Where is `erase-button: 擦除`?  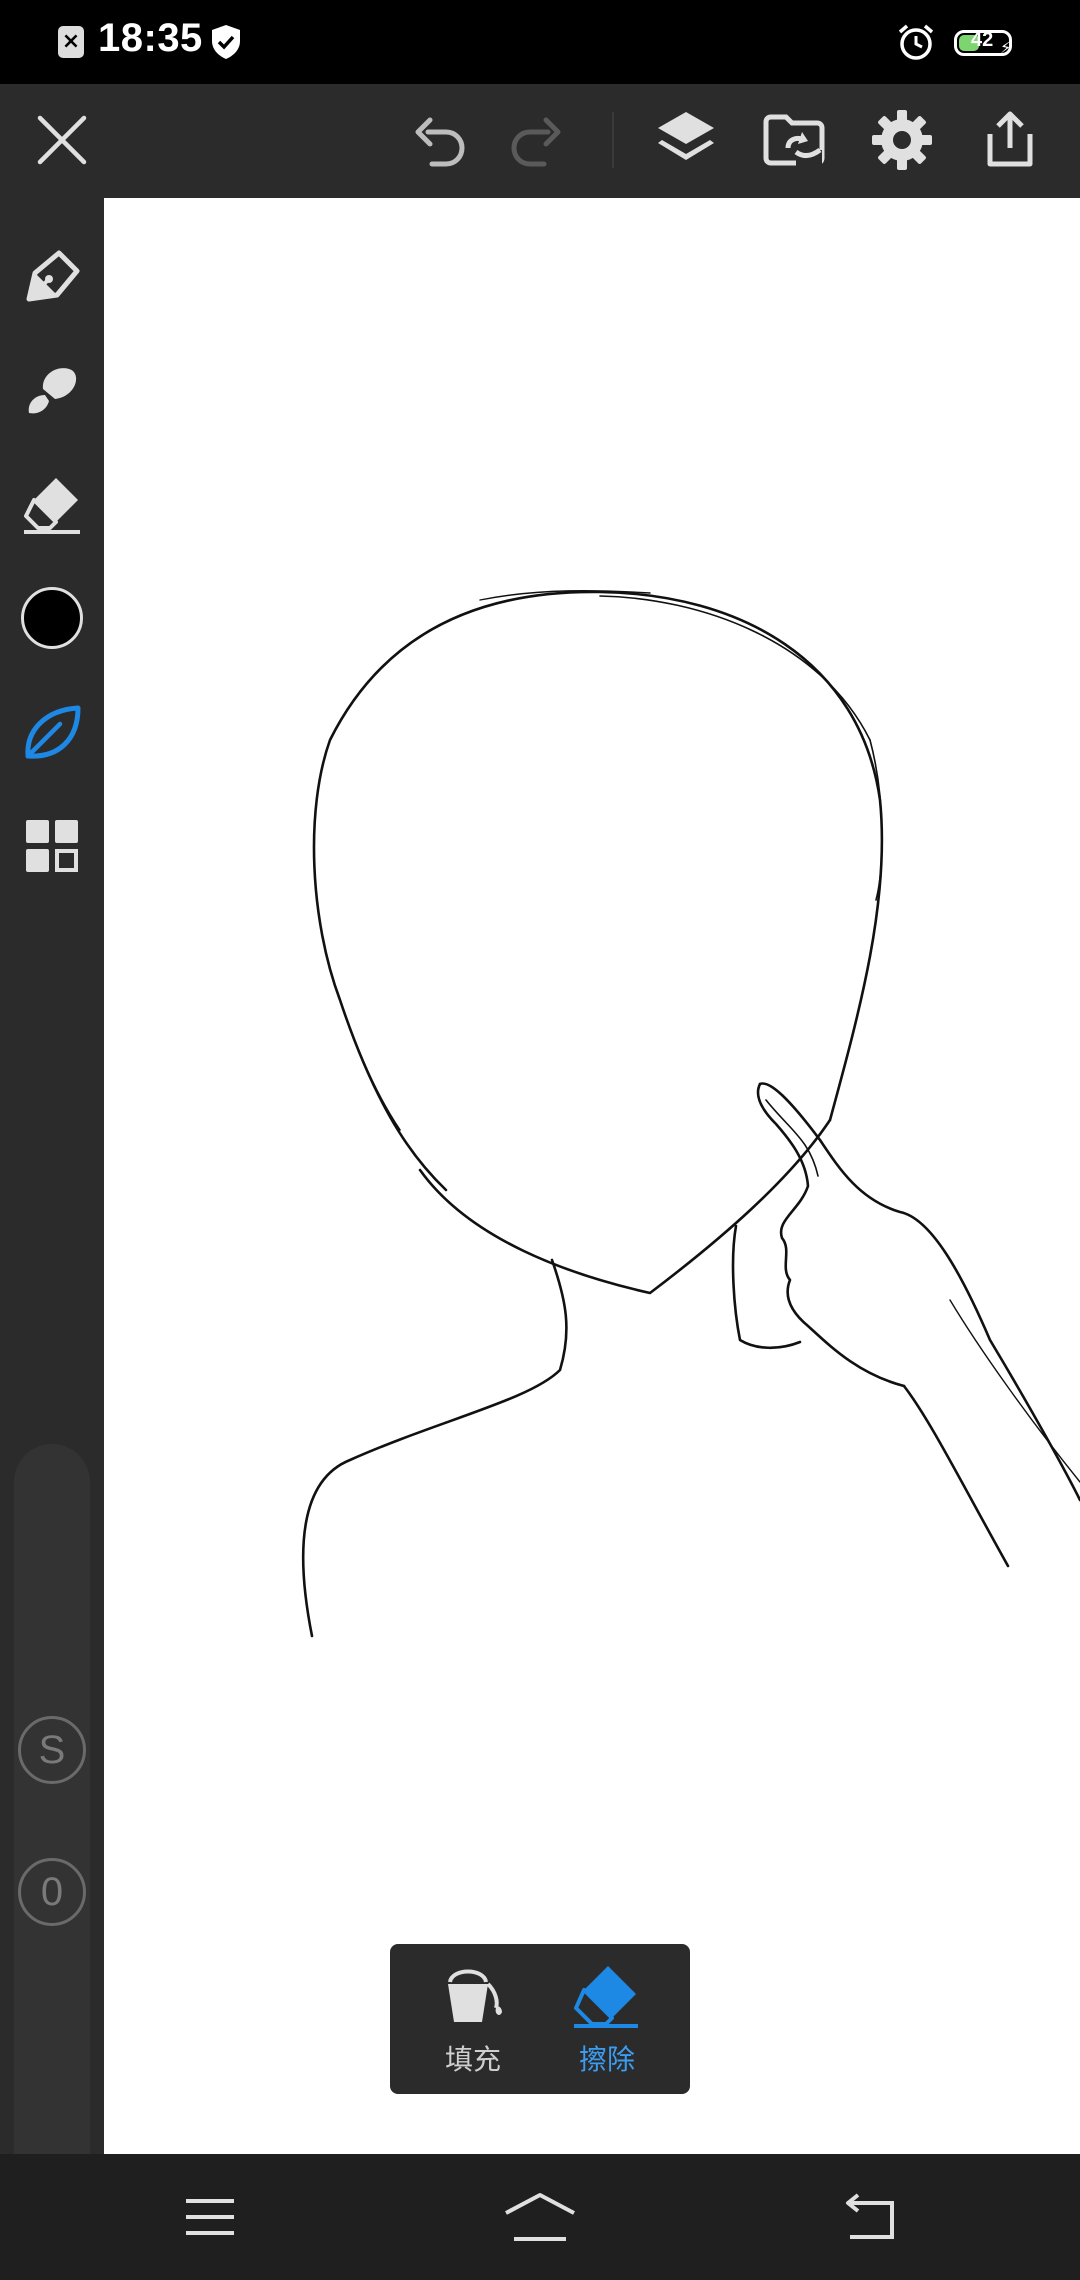
erase-button: 擦除 is located at coordinates (607, 2021).